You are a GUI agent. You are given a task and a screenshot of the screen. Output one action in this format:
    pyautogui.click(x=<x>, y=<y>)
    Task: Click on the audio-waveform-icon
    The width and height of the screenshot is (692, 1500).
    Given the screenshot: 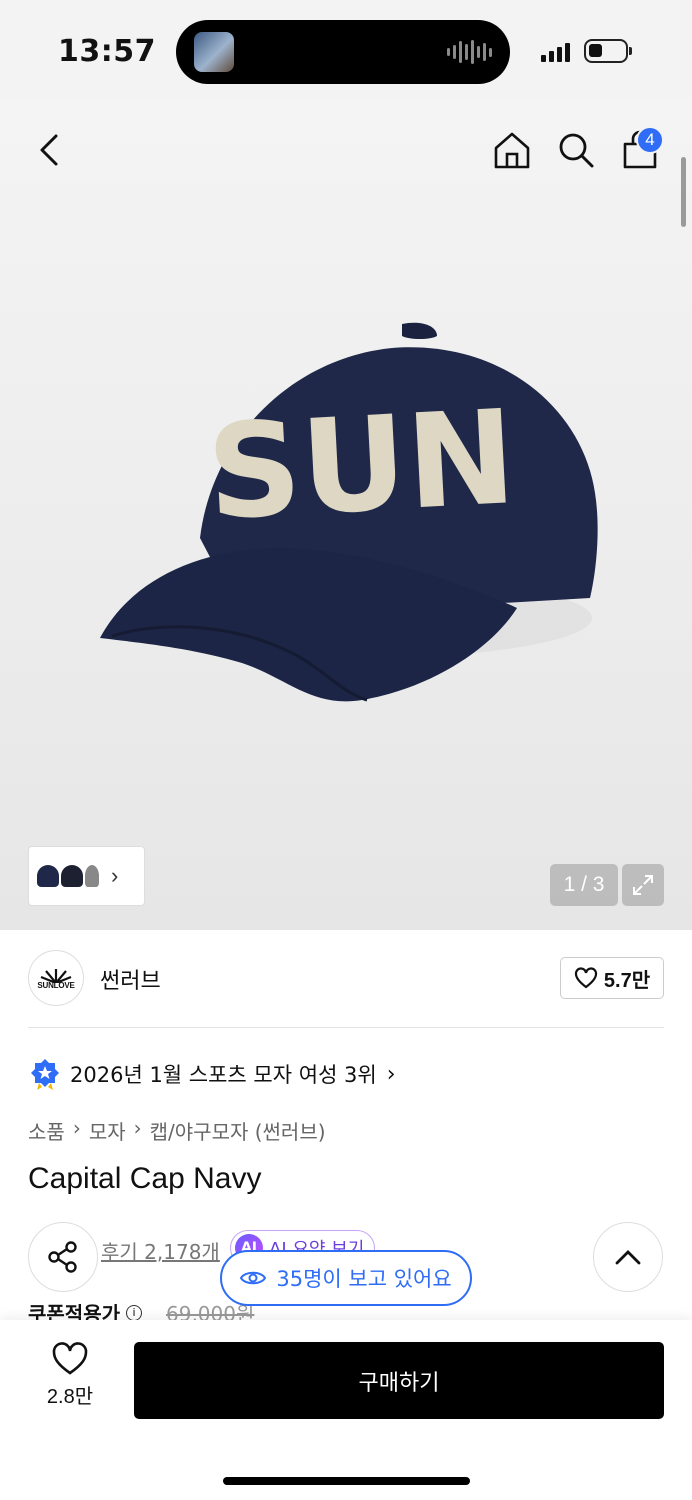 What is the action you would take?
    pyautogui.click(x=469, y=52)
    